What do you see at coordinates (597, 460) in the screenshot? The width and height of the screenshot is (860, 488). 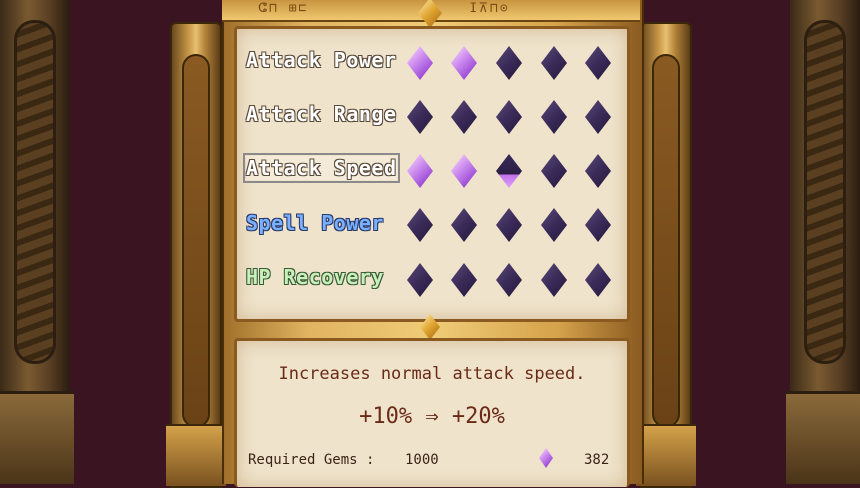 I see `owned-gems-value: 382` at bounding box center [597, 460].